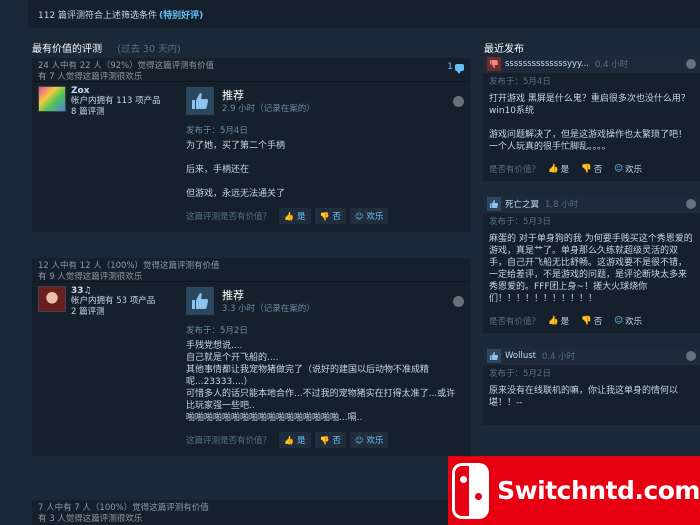 This screenshot has width=700, height=525. I want to click on recent-title: 最近发布, so click(504, 49).